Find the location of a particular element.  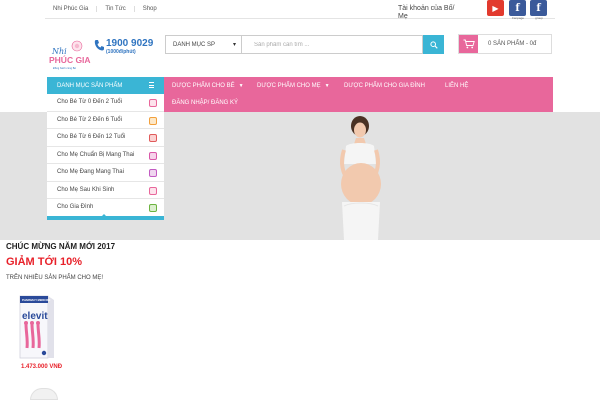

sidebar-item-label: Cho Bé Từ 2 Đến 6 Tuổi is located at coordinates (89, 119).